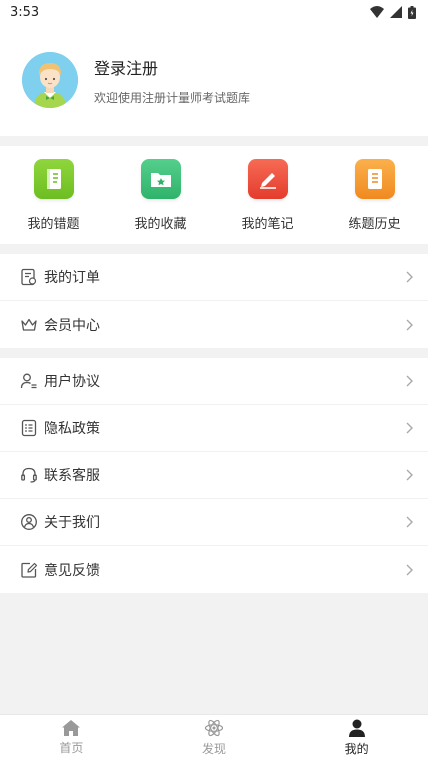 The image size is (428, 760). What do you see at coordinates (29, 475) in the screenshot?
I see `headset-icon` at bounding box center [29, 475].